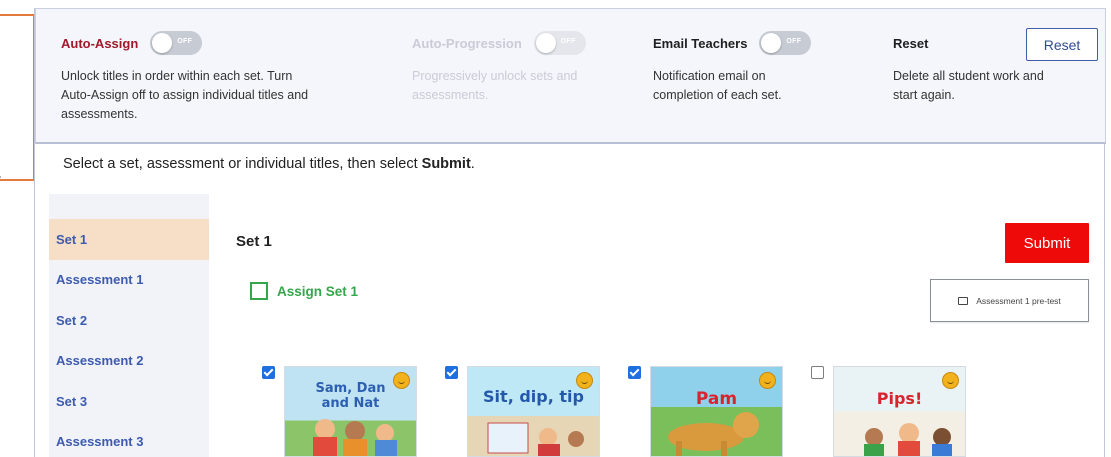  I want to click on email-teachers-toggle: OFF, so click(785, 43).